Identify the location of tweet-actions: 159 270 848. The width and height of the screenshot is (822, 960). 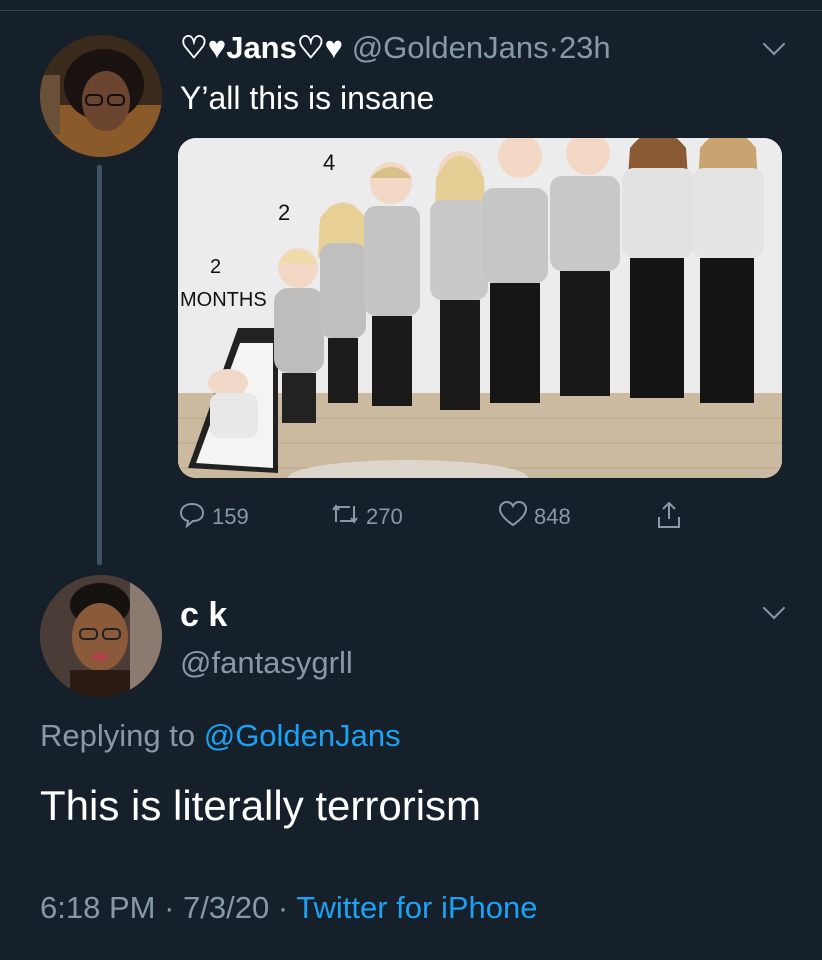
(438, 518).